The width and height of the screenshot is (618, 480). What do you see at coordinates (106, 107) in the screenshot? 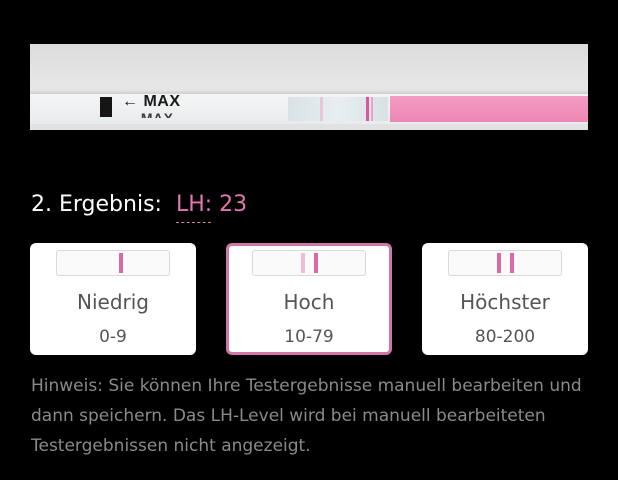
I see `strip-black-mark` at bounding box center [106, 107].